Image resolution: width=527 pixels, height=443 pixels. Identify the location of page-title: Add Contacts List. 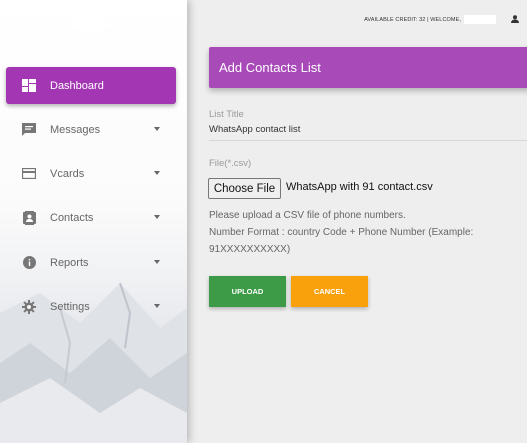
(270, 67).